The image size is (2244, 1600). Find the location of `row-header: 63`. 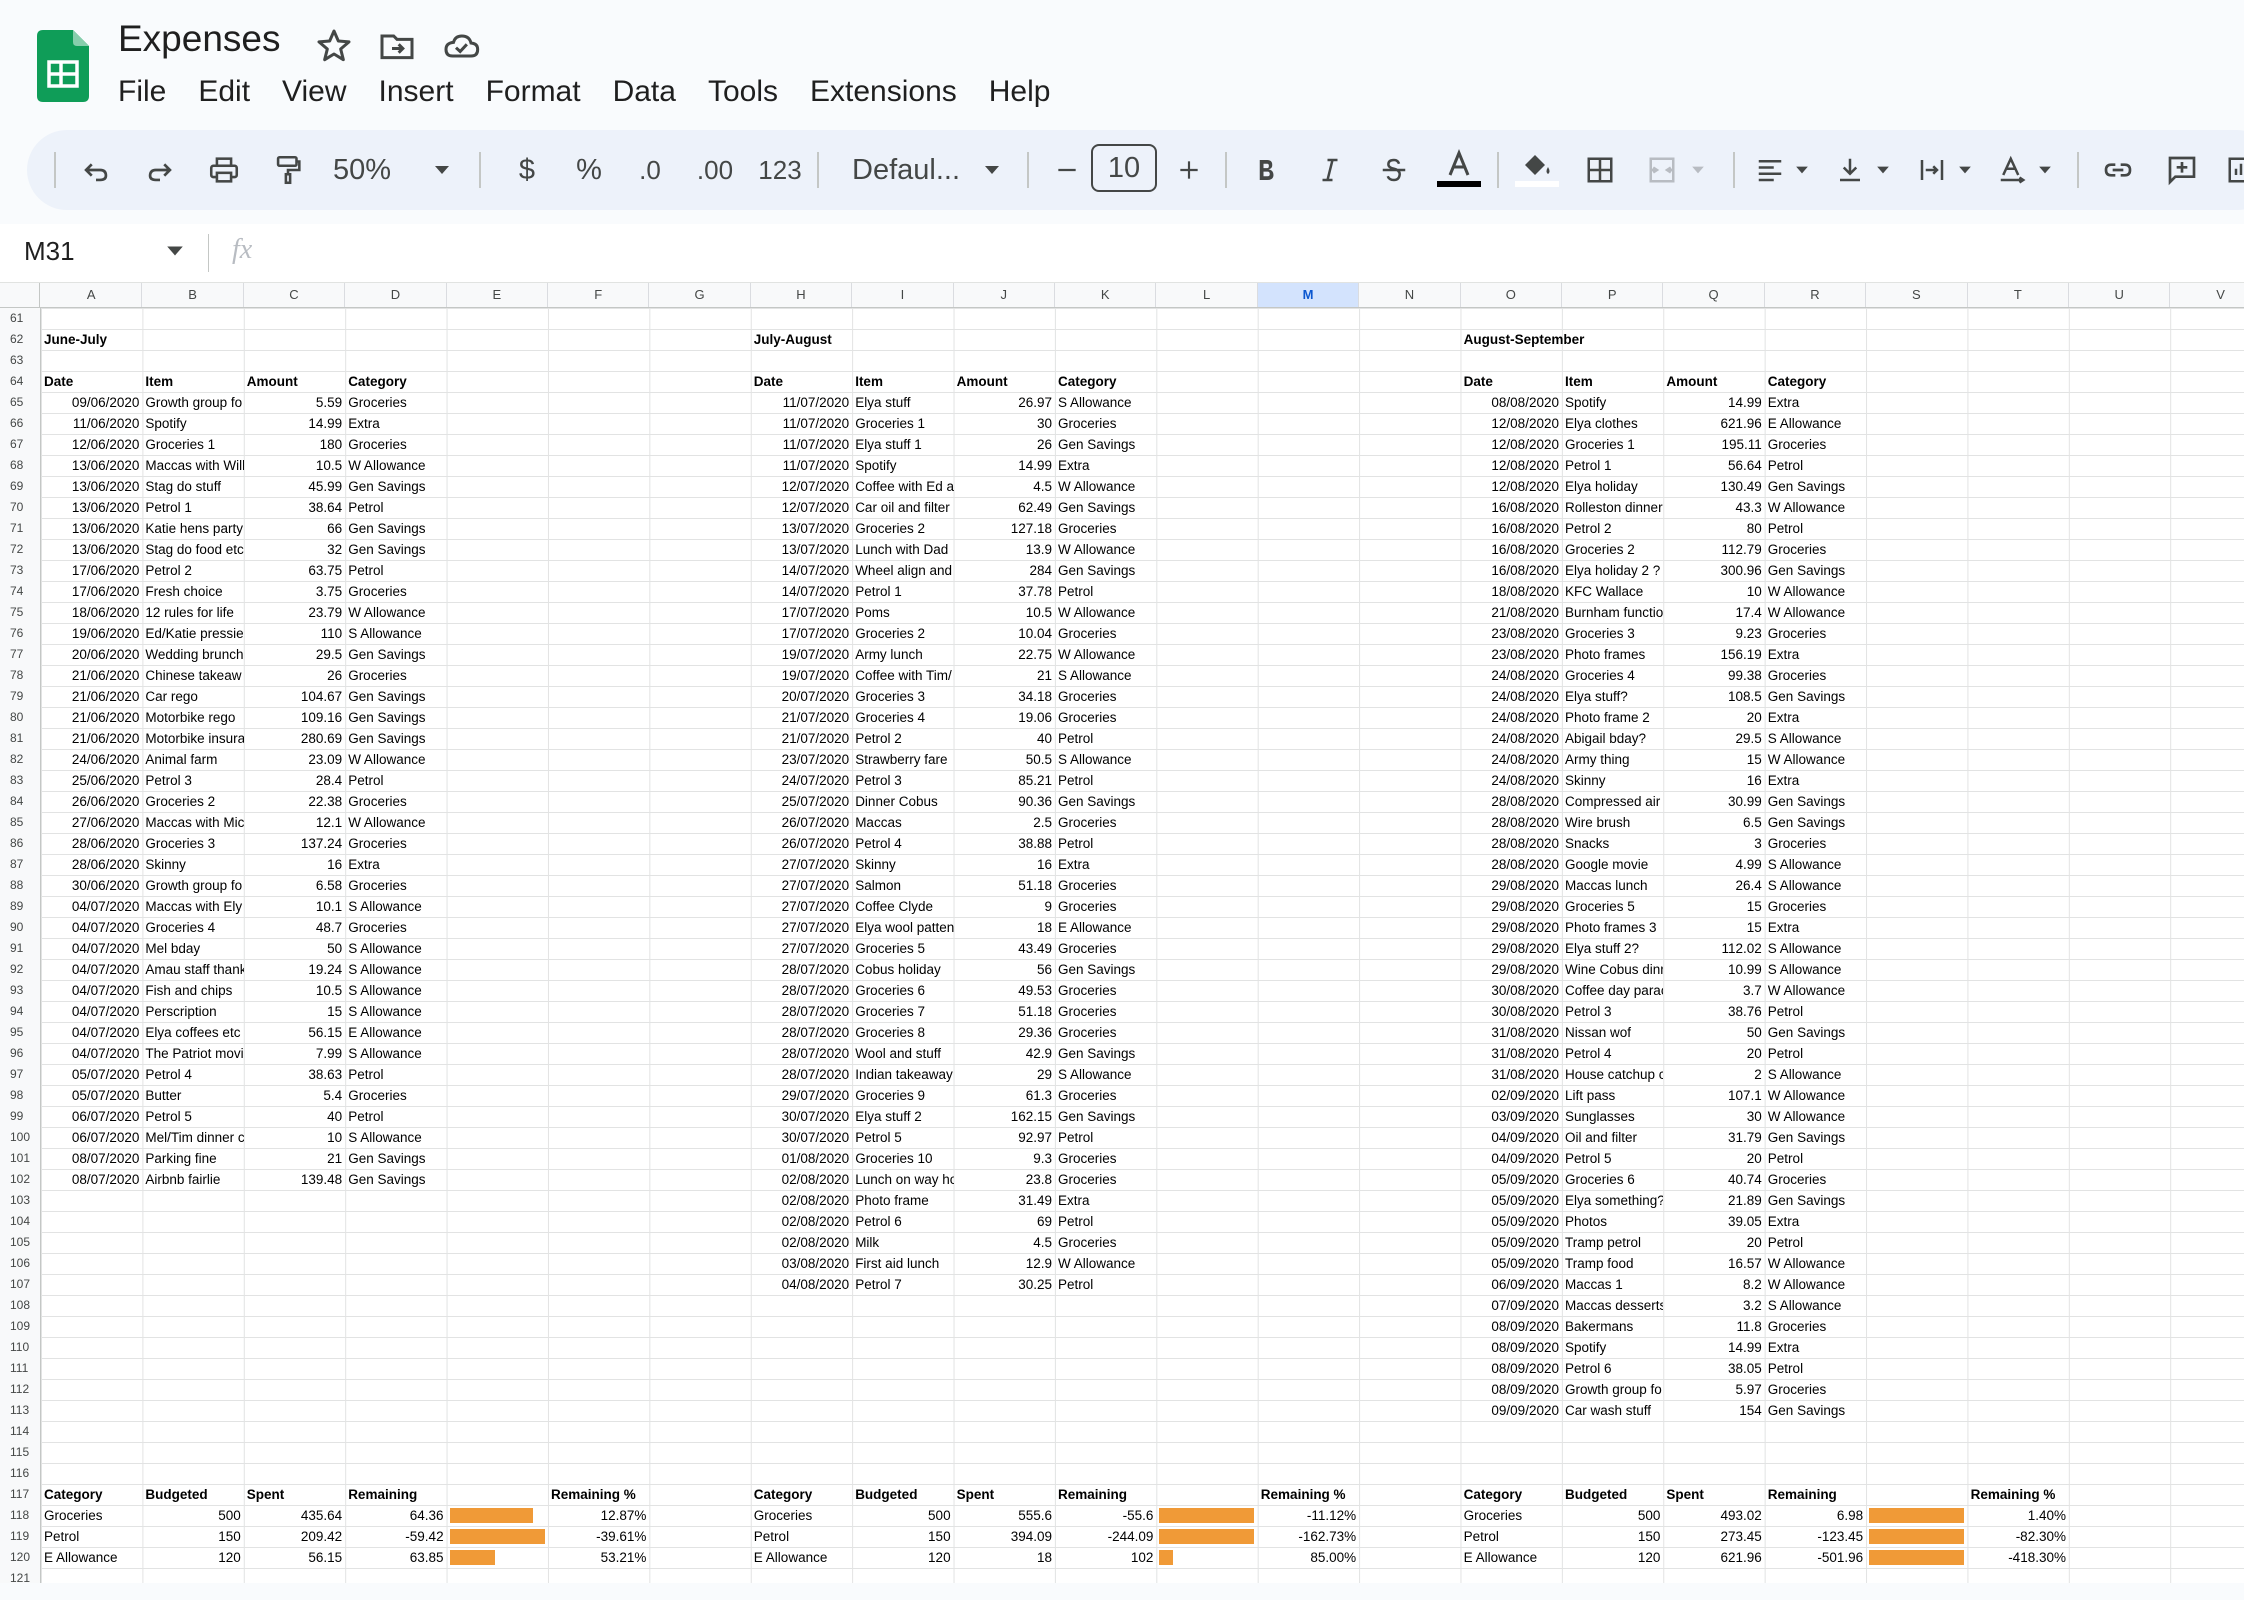

row-header: 63 is located at coordinates (20, 360).